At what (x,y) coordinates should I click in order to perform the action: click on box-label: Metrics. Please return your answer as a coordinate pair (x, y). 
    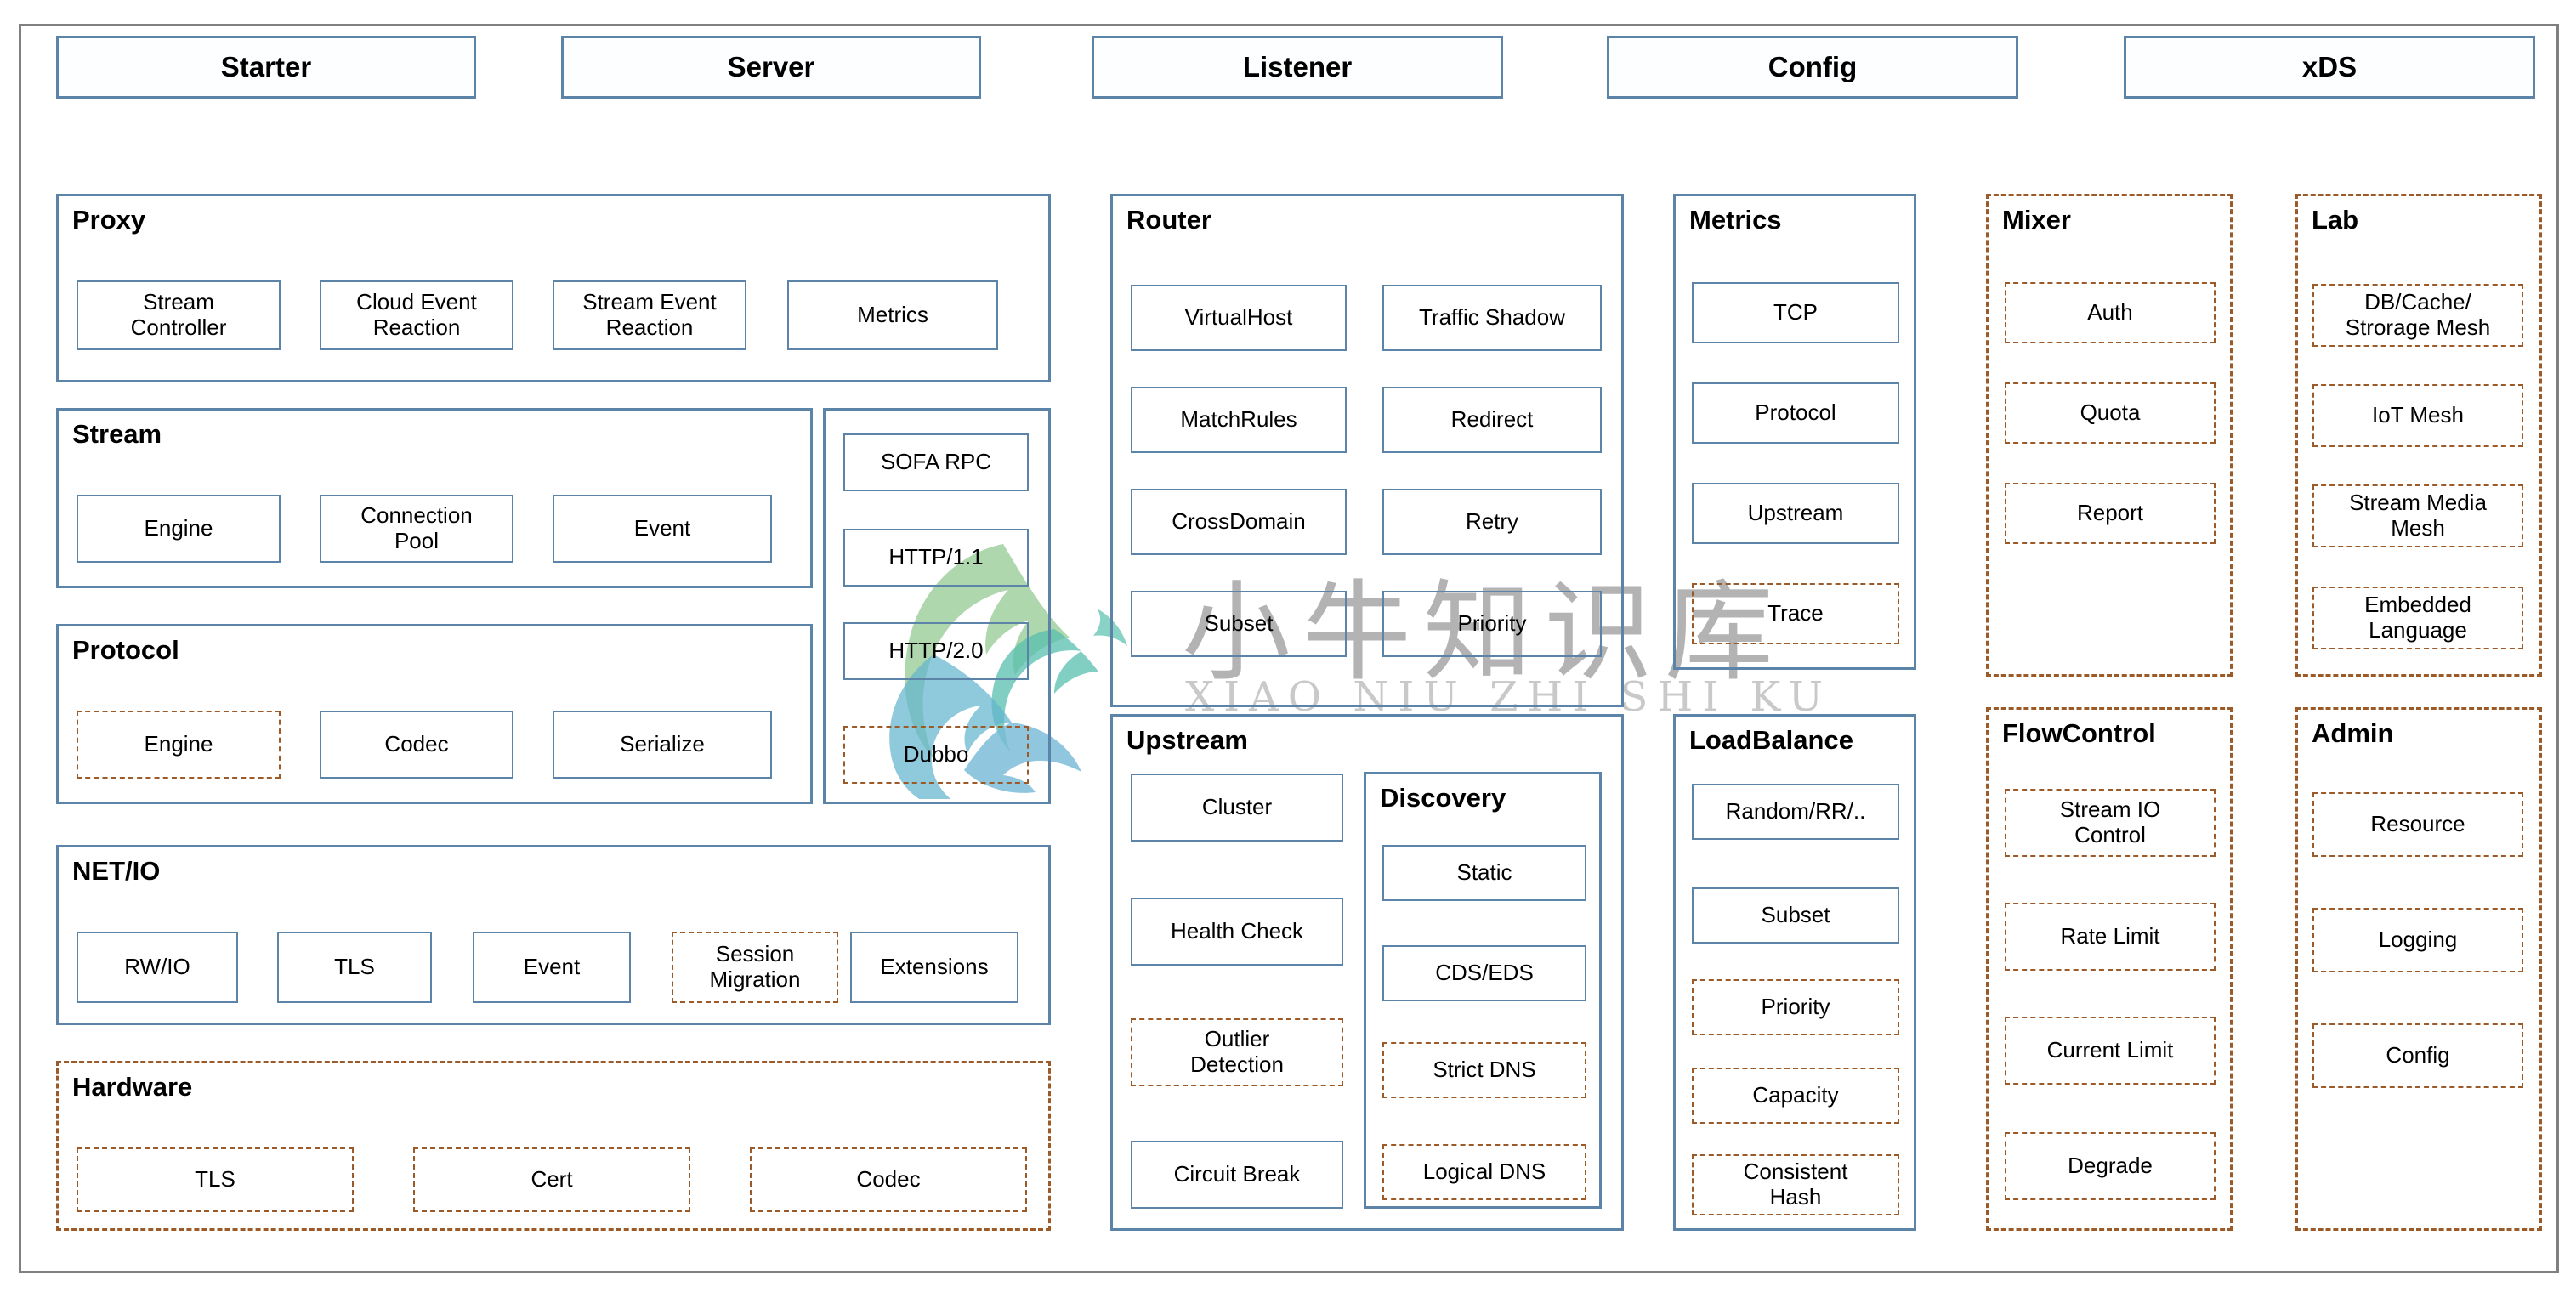
    Looking at the image, I should click on (893, 315).